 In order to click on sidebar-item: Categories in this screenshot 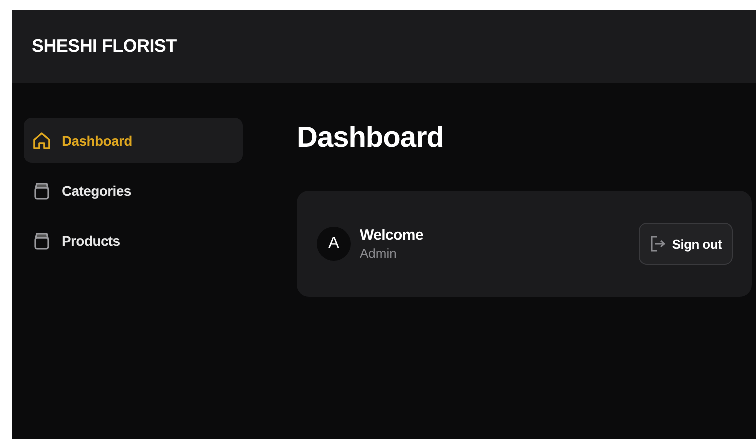, I will do `click(133, 190)`.